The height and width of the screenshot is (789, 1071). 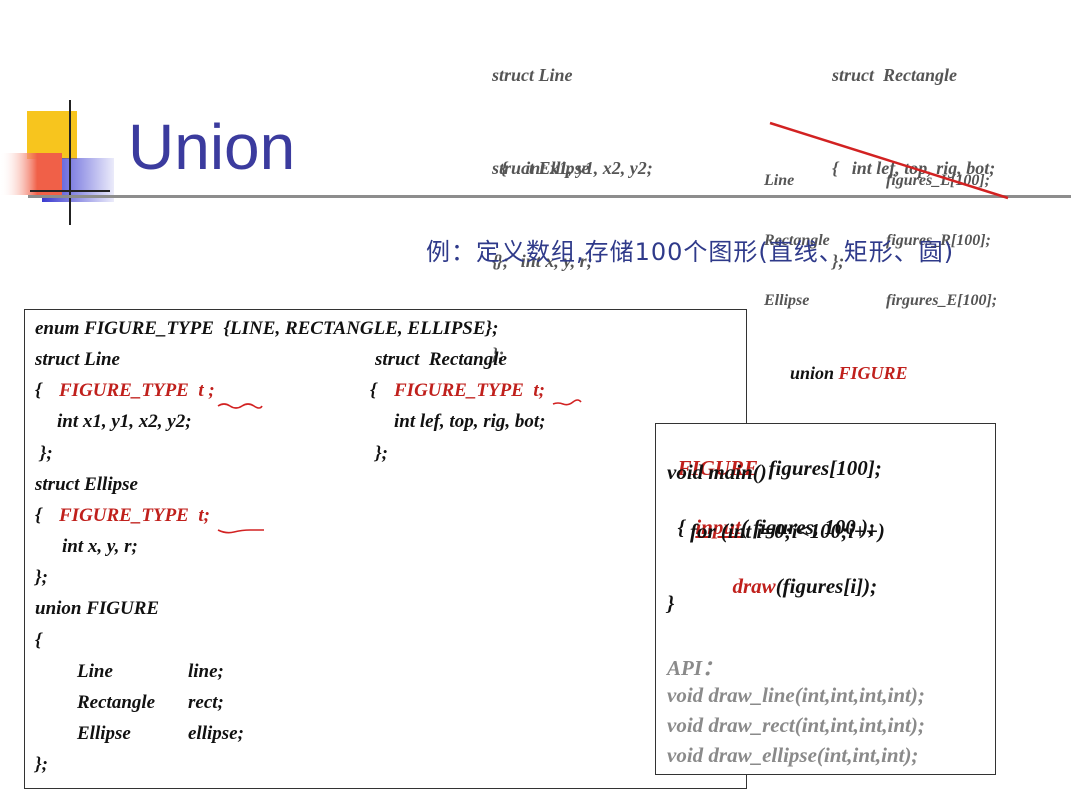 What do you see at coordinates (137, 390) in the screenshot?
I see `line-type-field: FIGURE_TYPE t ;` at bounding box center [137, 390].